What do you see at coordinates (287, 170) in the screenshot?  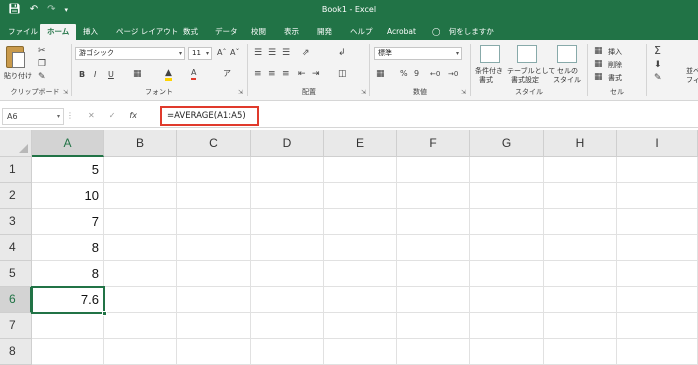 I see `cell-d1` at bounding box center [287, 170].